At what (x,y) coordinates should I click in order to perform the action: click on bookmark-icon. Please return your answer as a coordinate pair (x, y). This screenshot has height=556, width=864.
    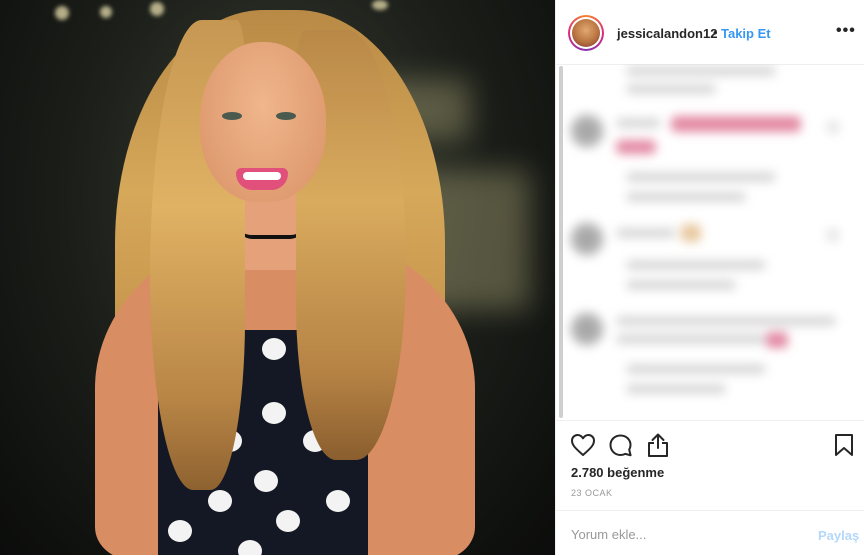
    Looking at the image, I should click on (844, 445).